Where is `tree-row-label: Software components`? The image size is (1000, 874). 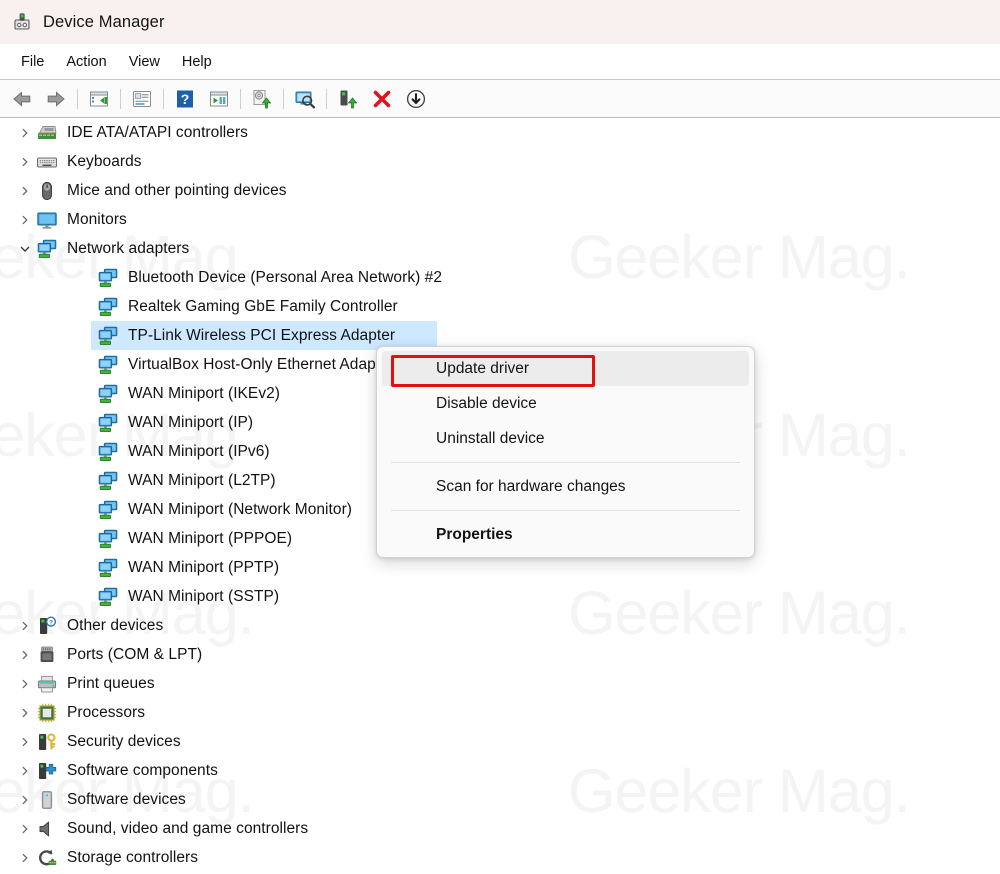
tree-row-label: Software components is located at coordinates (142, 770).